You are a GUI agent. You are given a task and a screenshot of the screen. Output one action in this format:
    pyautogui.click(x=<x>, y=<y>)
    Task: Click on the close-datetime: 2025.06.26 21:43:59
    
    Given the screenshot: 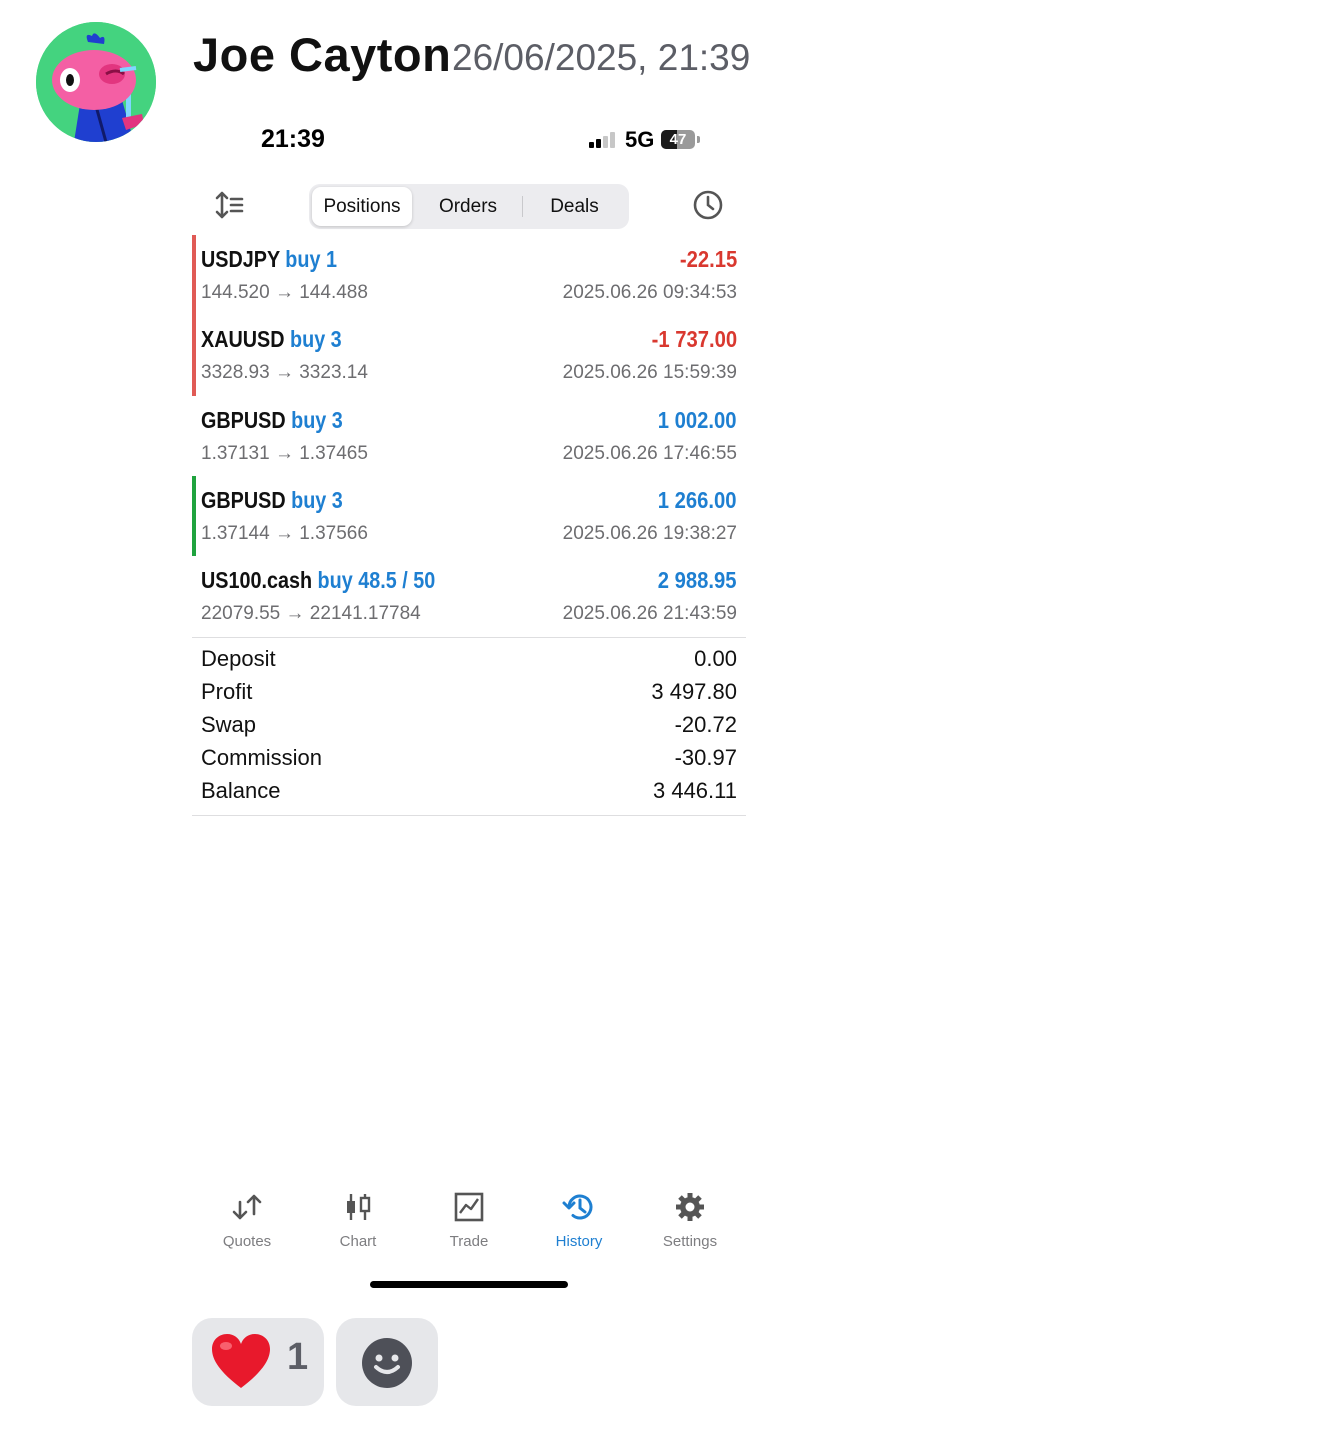 What is the action you would take?
    pyautogui.click(x=649, y=614)
    